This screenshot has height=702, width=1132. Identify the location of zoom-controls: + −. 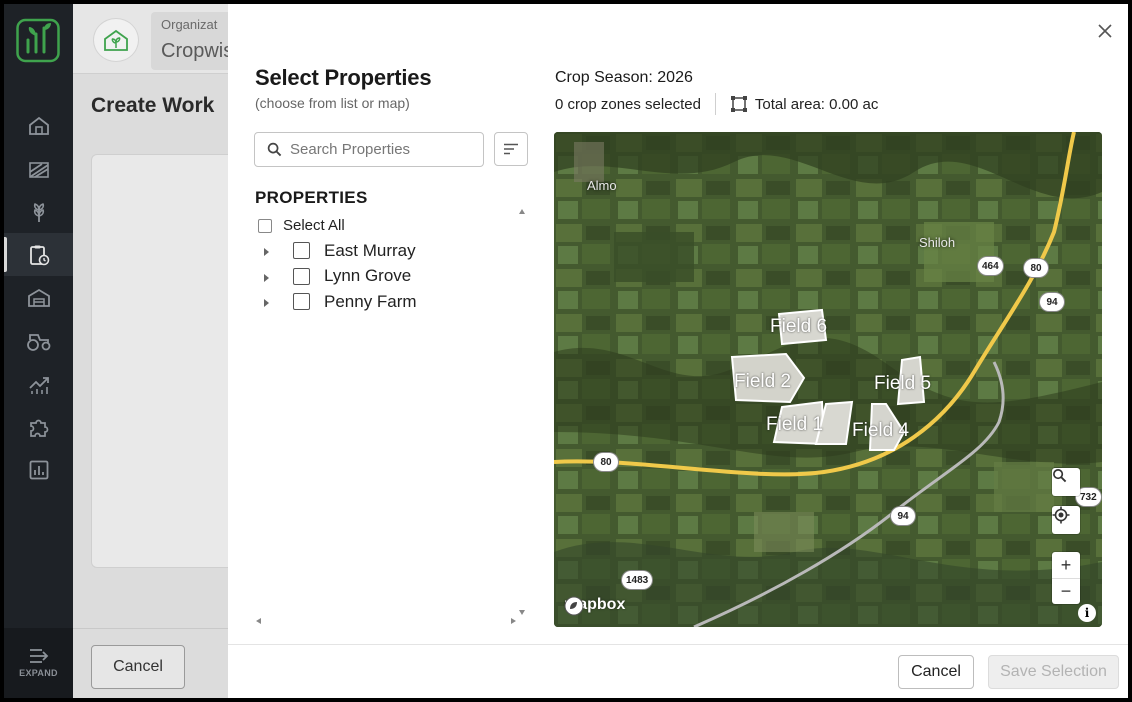
(1066, 578).